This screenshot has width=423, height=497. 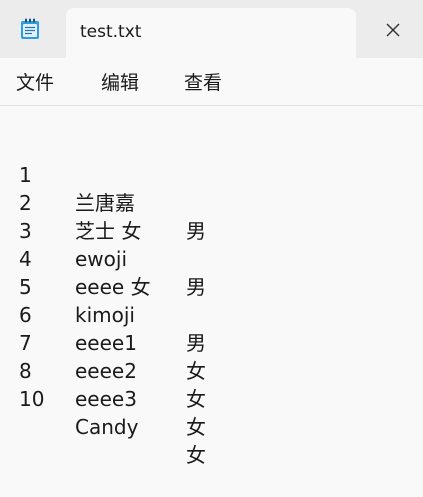 I want to click on line-name: Candy, so click(x=107, y=427).